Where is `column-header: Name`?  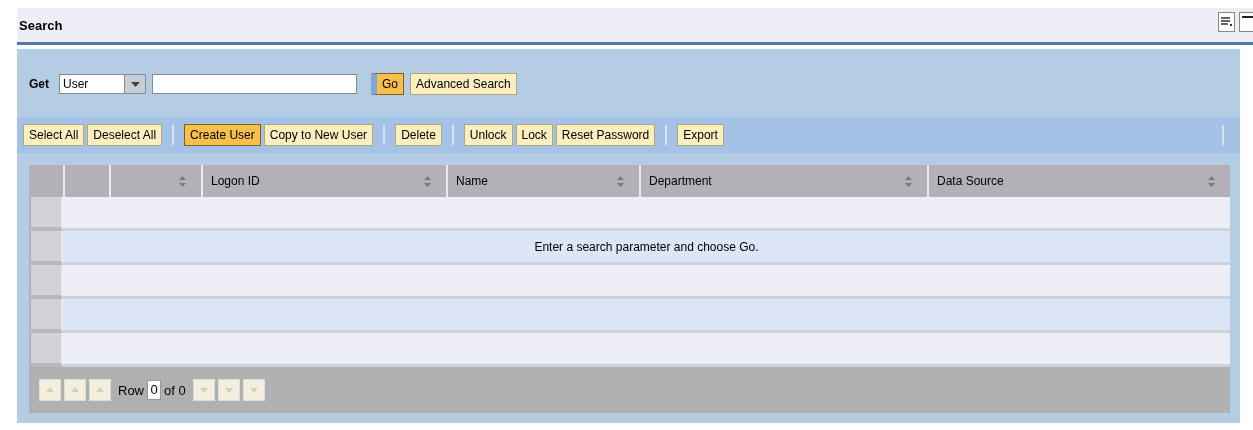 column-header: Name is located at coordinates (542, 181).